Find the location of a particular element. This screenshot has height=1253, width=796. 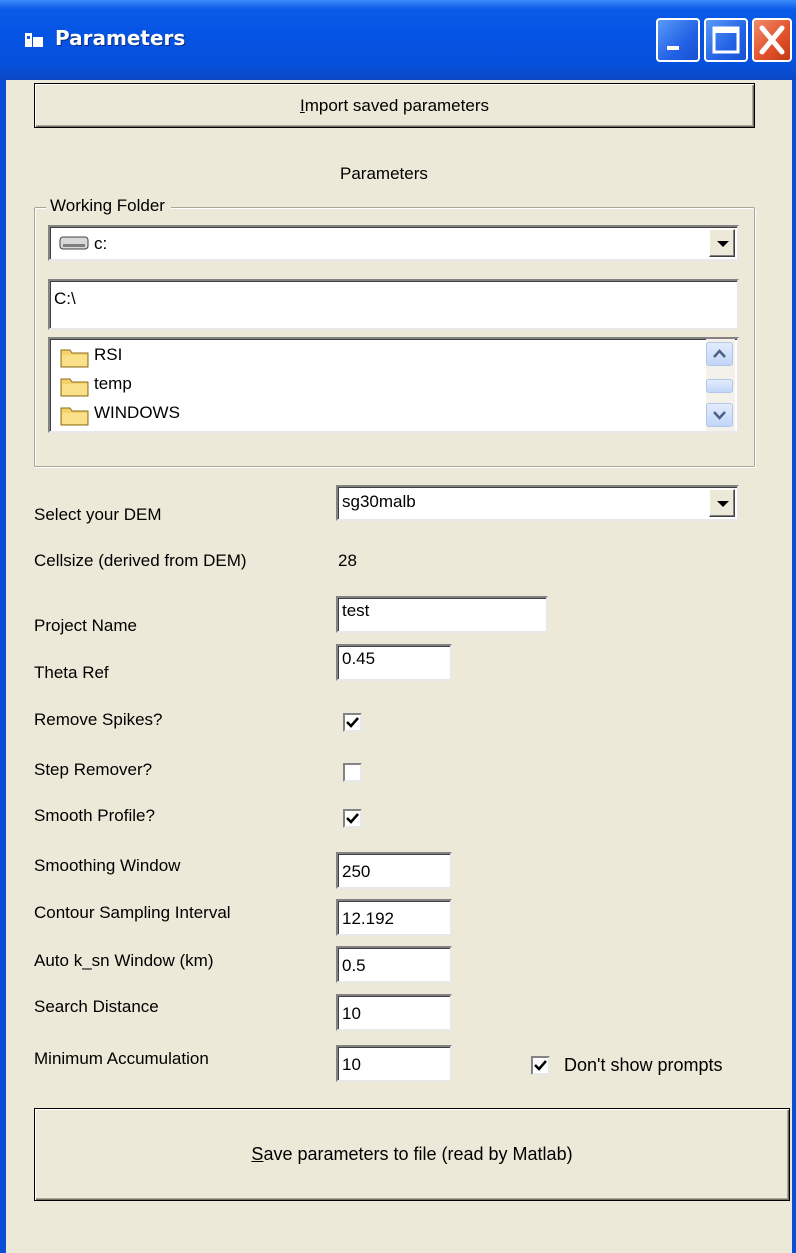

min-accumulation-label-clip: Minimum Accumulation is located at coordinates (179, 1061).